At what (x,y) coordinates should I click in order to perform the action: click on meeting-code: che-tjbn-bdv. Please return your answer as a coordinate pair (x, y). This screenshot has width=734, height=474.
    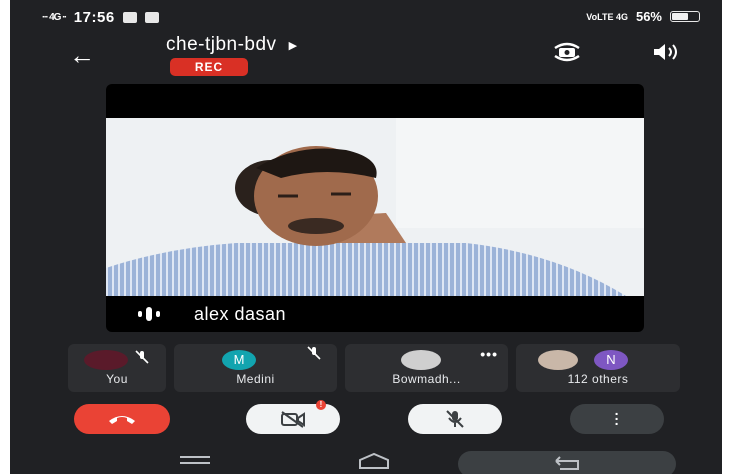
    Looking at the image, I should click on (221, 44).